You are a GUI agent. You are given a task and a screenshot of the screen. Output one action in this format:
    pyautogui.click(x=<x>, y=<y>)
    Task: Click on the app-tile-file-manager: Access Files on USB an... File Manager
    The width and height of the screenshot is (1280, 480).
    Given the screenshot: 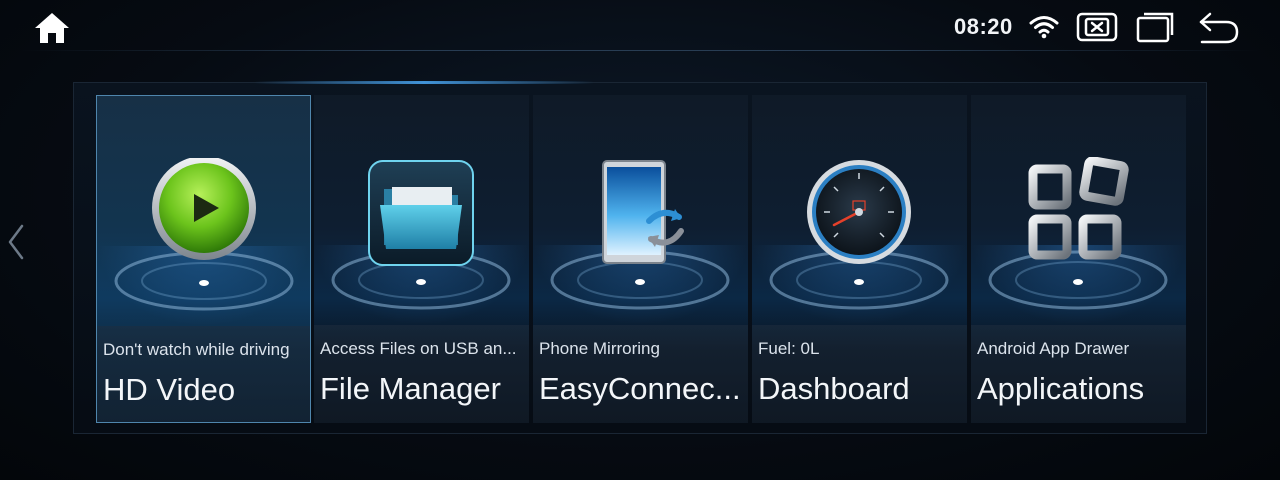 What is the action you would take?
    pyautogui.click(x=421, y=259)
    